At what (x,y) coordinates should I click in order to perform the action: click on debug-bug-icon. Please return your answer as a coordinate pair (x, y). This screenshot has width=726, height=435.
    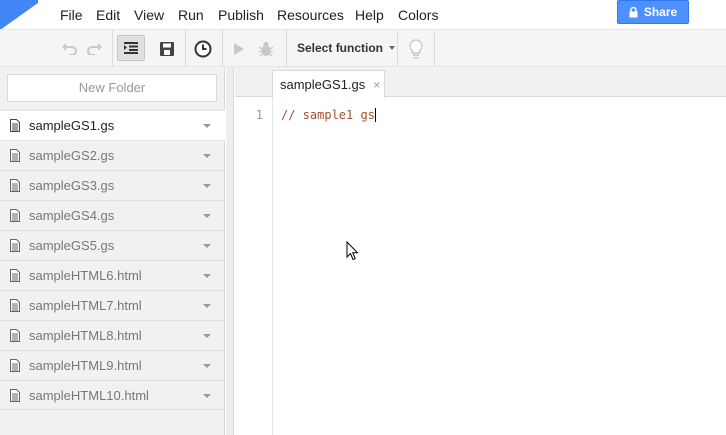
    Looking at the image, I should click on (266, 48).